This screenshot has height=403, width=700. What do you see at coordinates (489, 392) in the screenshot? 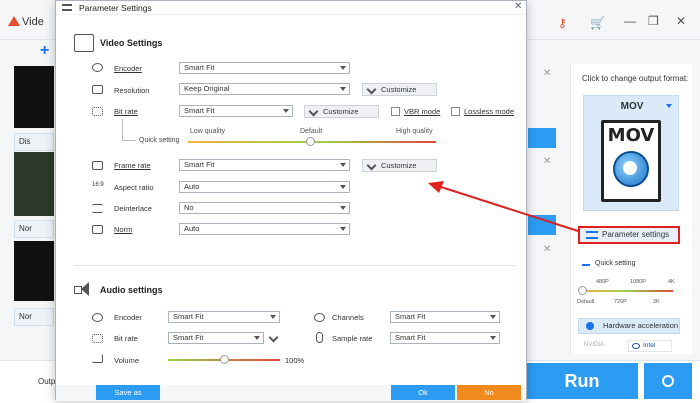
I see `no-button: No` at bounding box center [489, 392].